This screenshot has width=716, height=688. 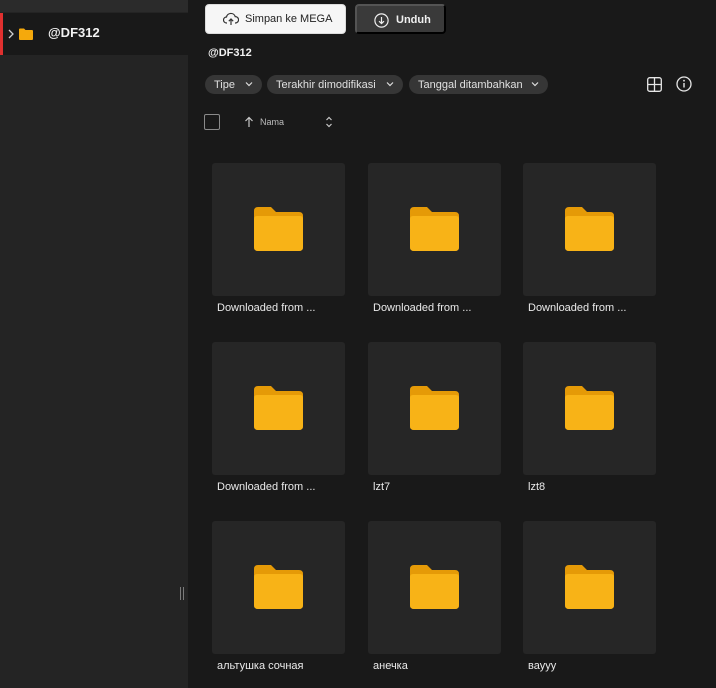 I want to click on sidebar-item-label: @DF312, so click(x=74, y=32).